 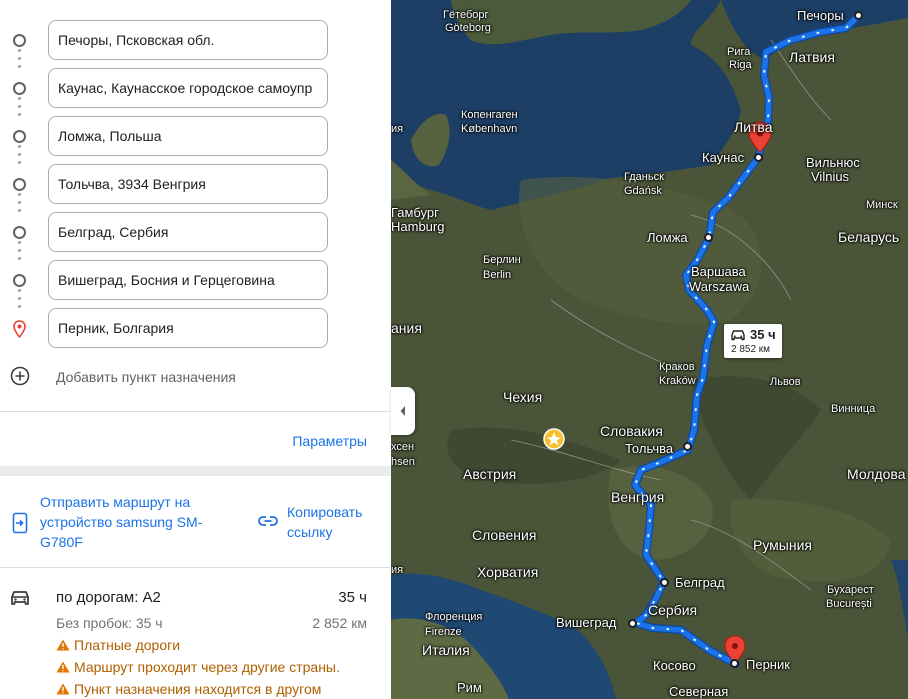 What do you see at coordinates (523, 397) in the screenshot?
I see `map-label-czech: Чехия` at bounding box center [523, 397].